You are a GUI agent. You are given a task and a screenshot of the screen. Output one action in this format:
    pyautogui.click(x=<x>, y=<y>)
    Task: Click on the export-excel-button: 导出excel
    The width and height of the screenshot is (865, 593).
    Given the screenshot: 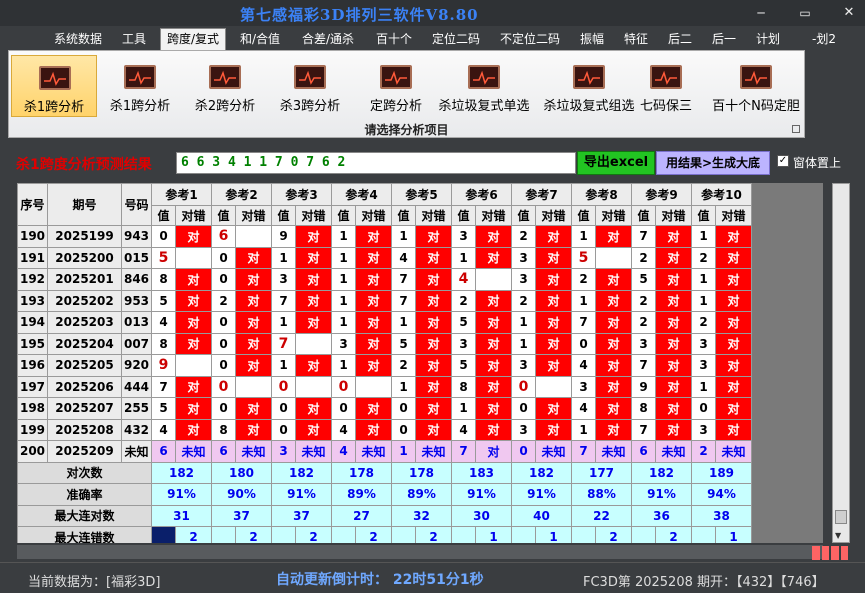 What is the action you would take?
    pyautogui.click(x=616, y=163)
    